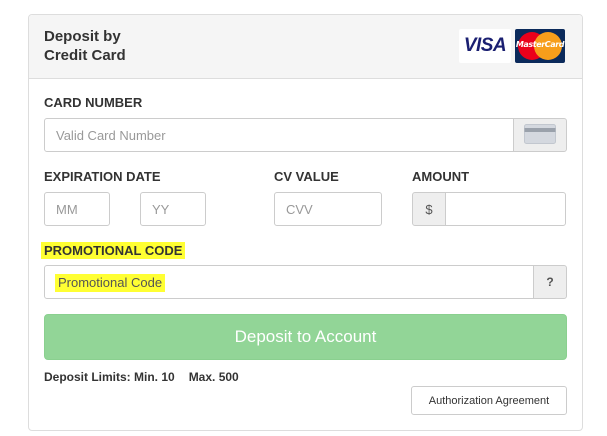  Describe the element at coordinates (441, 176) in the screenshot. I see `amount-label: AMOUNT` at that location.